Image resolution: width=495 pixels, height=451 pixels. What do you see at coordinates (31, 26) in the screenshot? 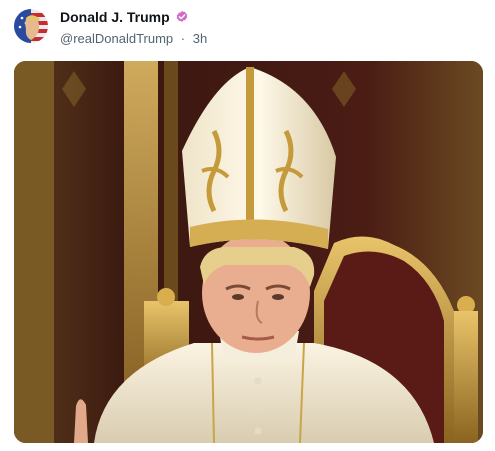
I see `avatar` at bounding box center [31, 26].